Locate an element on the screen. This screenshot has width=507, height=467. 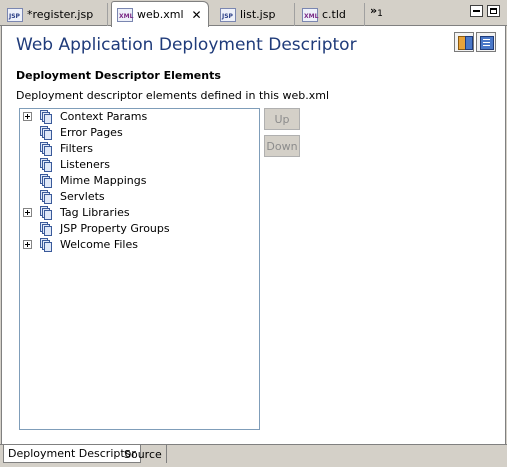
page-title: Web Application Deployment Descriptor is located at coordinates (186, 45).